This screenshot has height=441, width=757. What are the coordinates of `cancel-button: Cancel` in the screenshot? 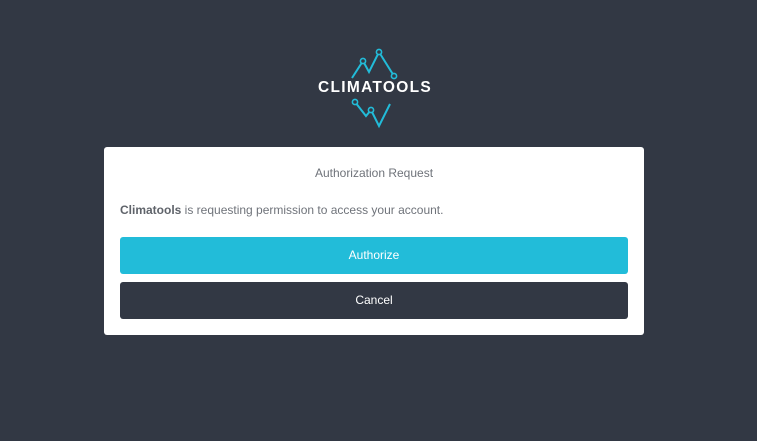 It's located at (374, 300).